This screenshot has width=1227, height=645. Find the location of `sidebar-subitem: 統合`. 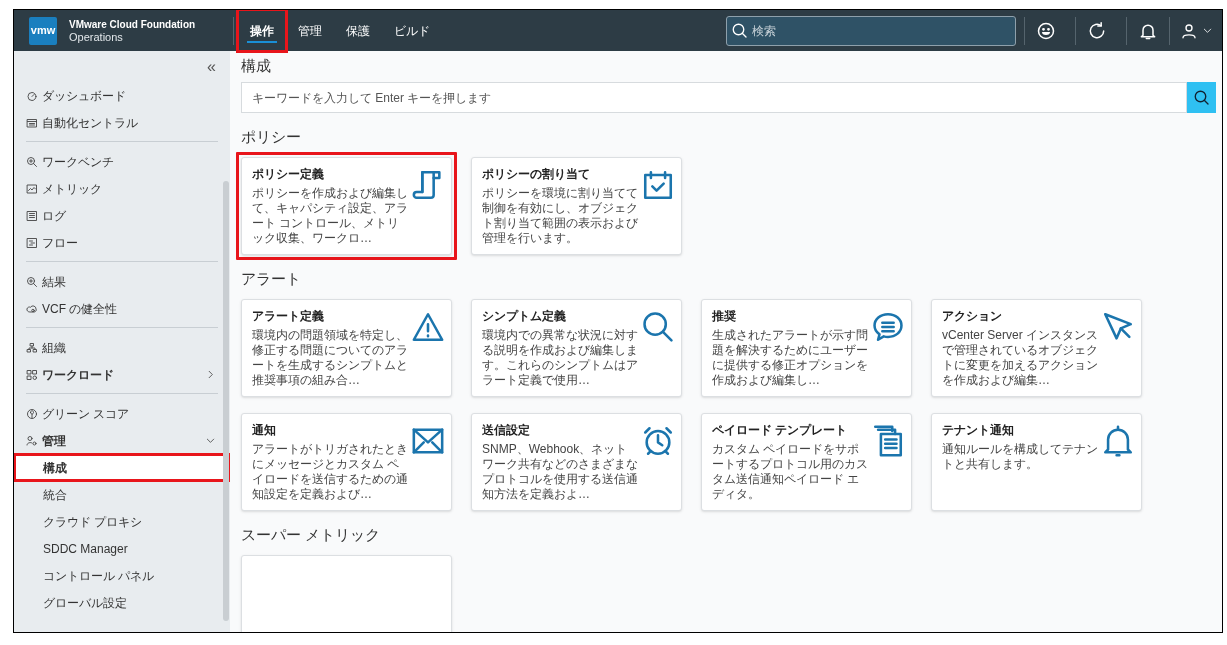

sidebar-subitem: 統合 is located at coordinates (122, 494).